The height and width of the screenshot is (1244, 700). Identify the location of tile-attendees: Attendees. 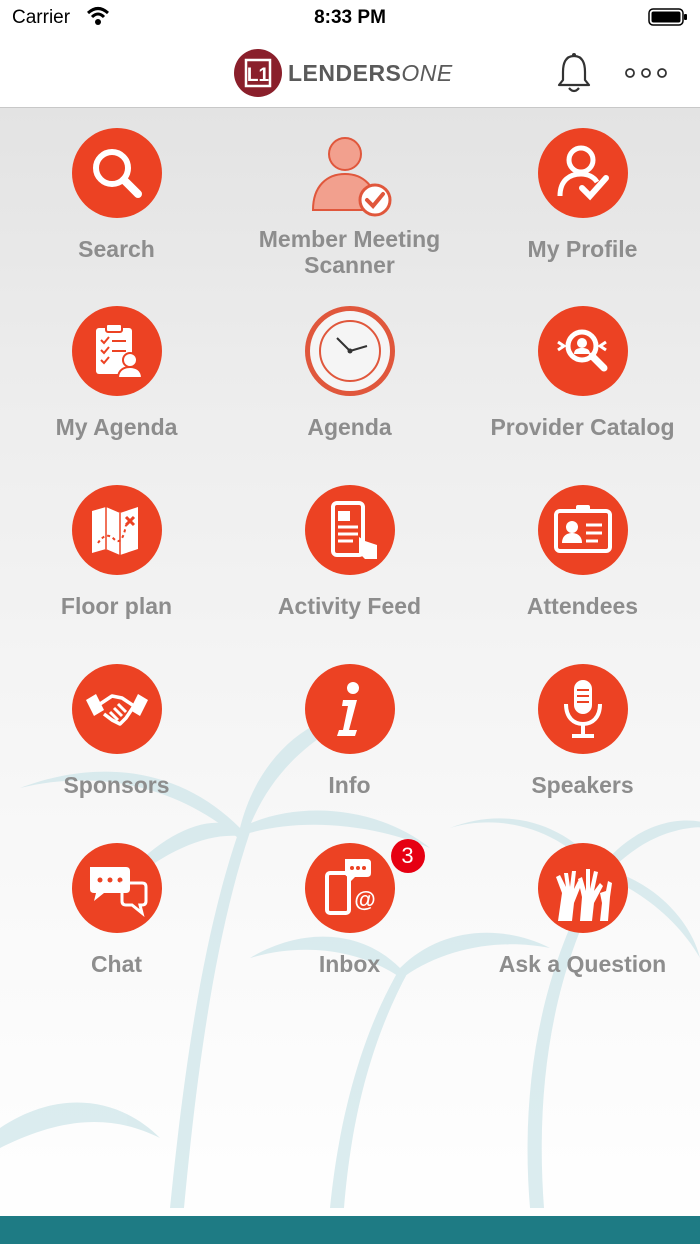
(582, 550).